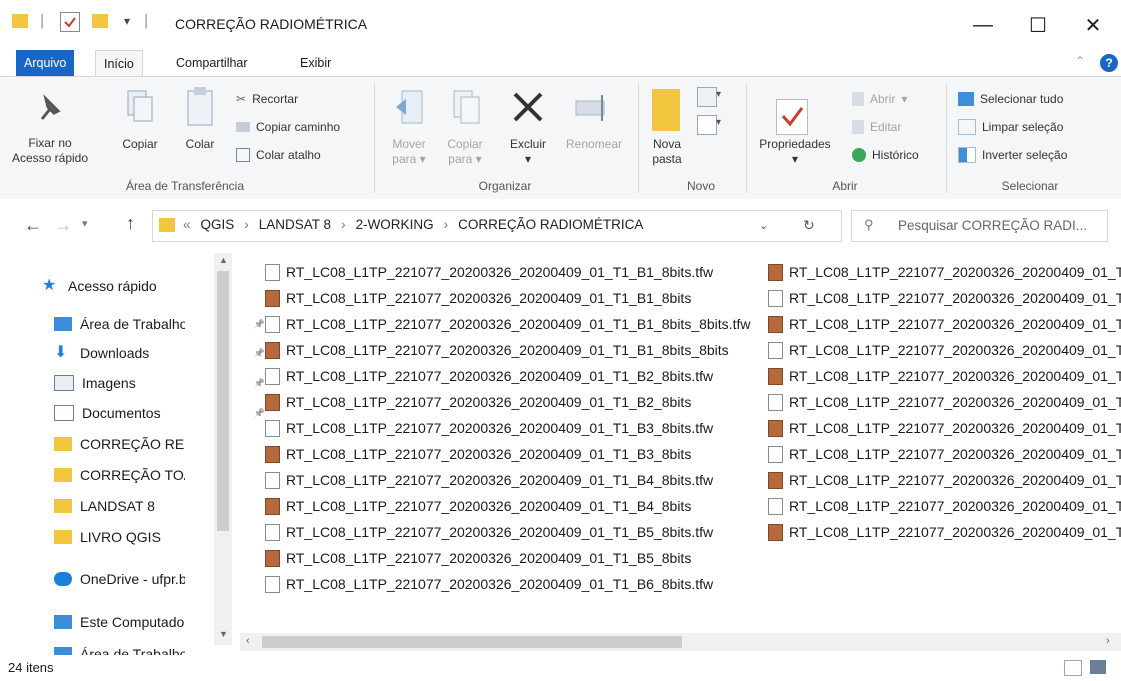  What do you see at coordinates (218, 224) in the screenshot?
I see `breadcrumb-qgis: QGIS` at bounding box center [218, 224].